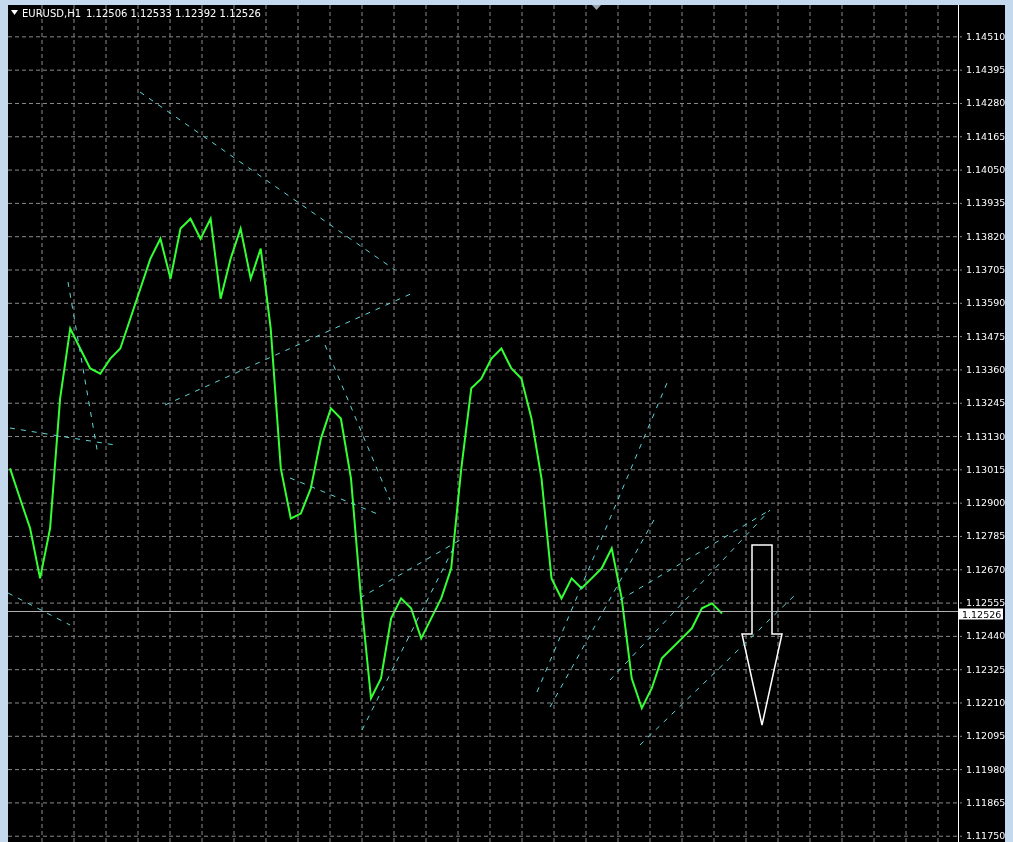  Describe the element at coordinates (986, 469) in the screenshot. I see `axis-label: 1.13015` at that location.